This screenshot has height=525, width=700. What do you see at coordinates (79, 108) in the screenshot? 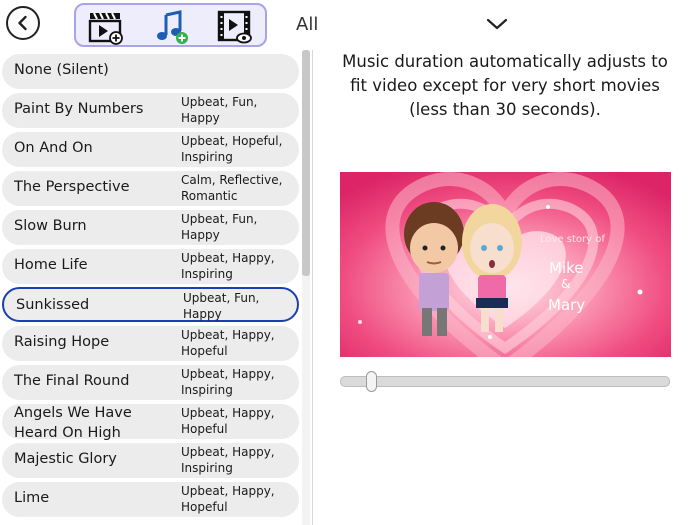
I see `song-title: Paint By Numbers` at bounding box center [79, 108].